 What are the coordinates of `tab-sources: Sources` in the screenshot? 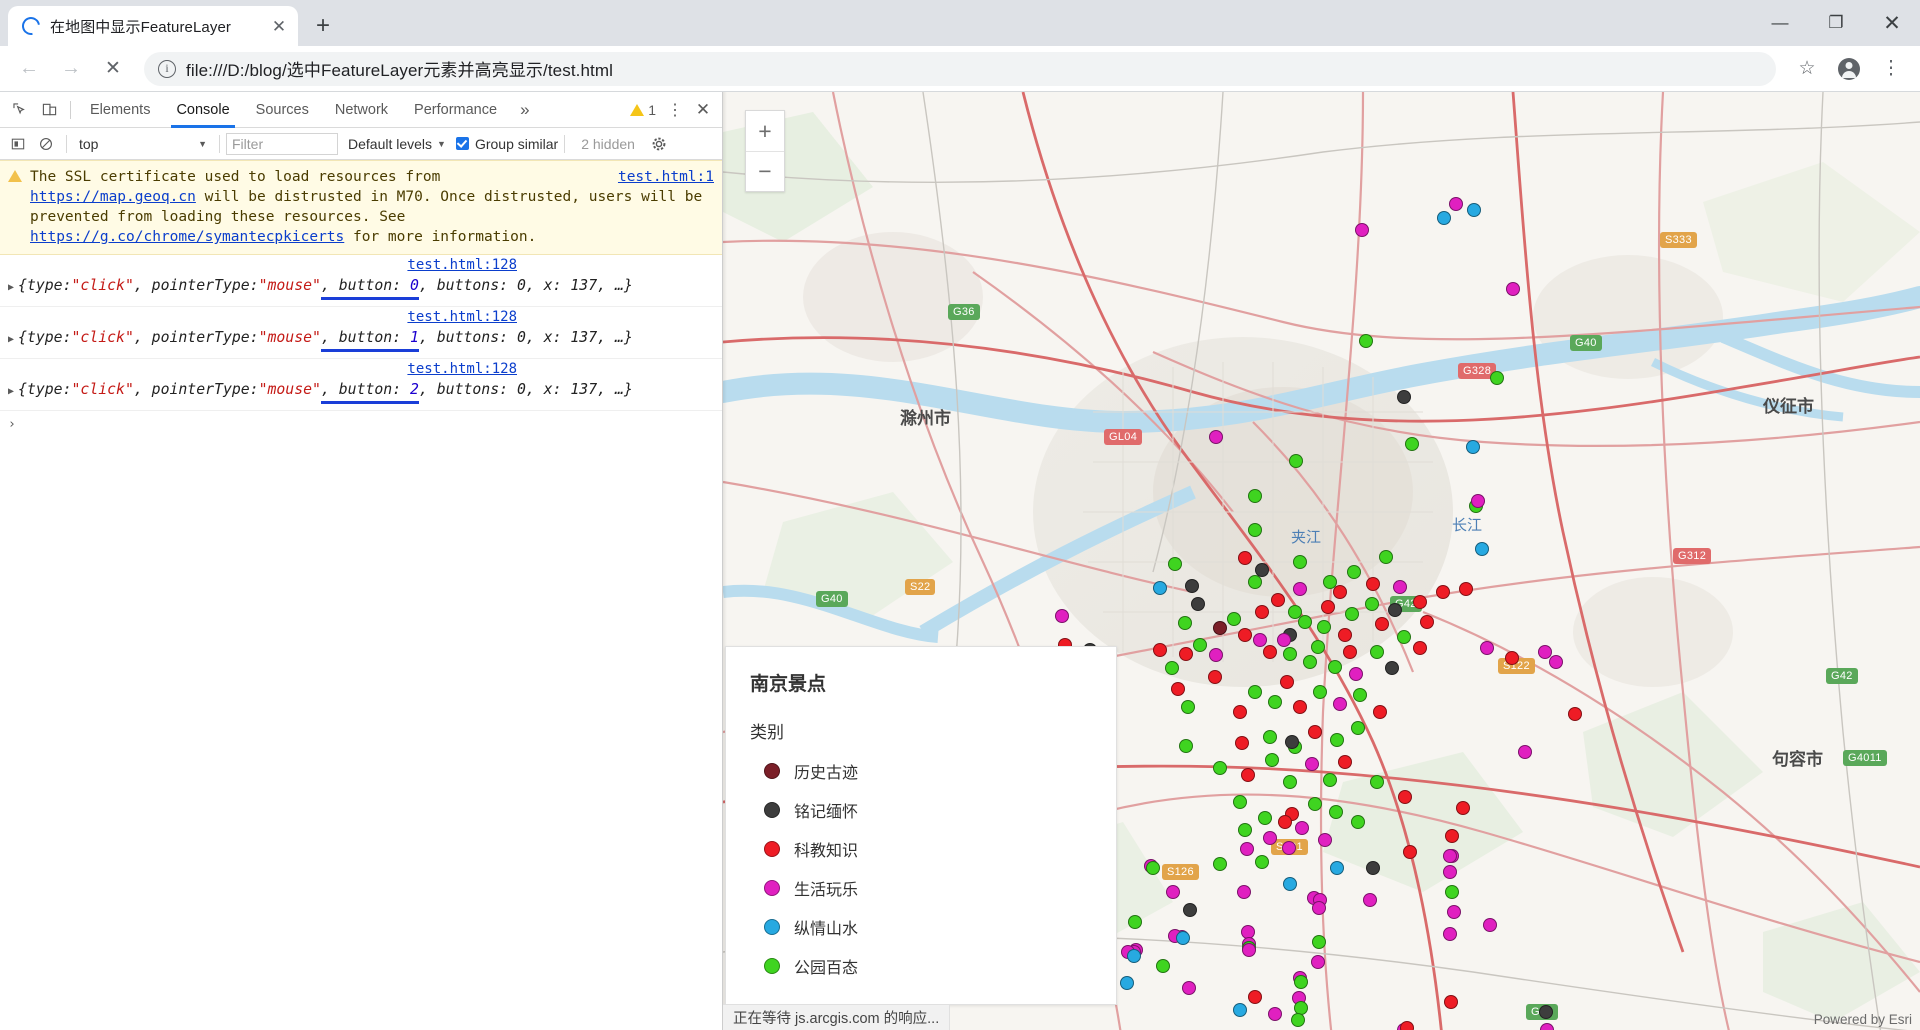 It's located at (282, 110).